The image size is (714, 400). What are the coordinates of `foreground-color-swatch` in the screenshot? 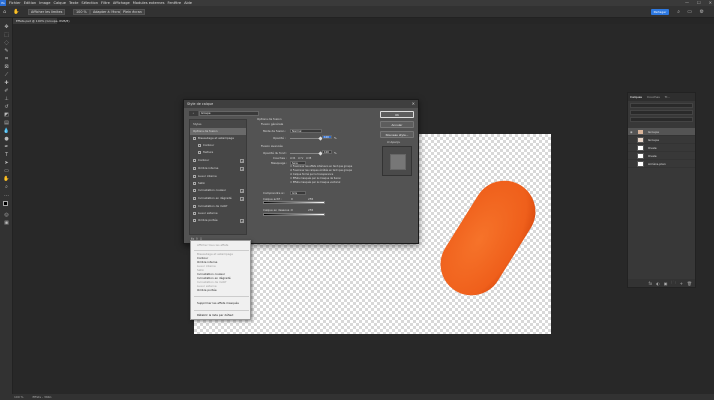 It's located at (5, 203).